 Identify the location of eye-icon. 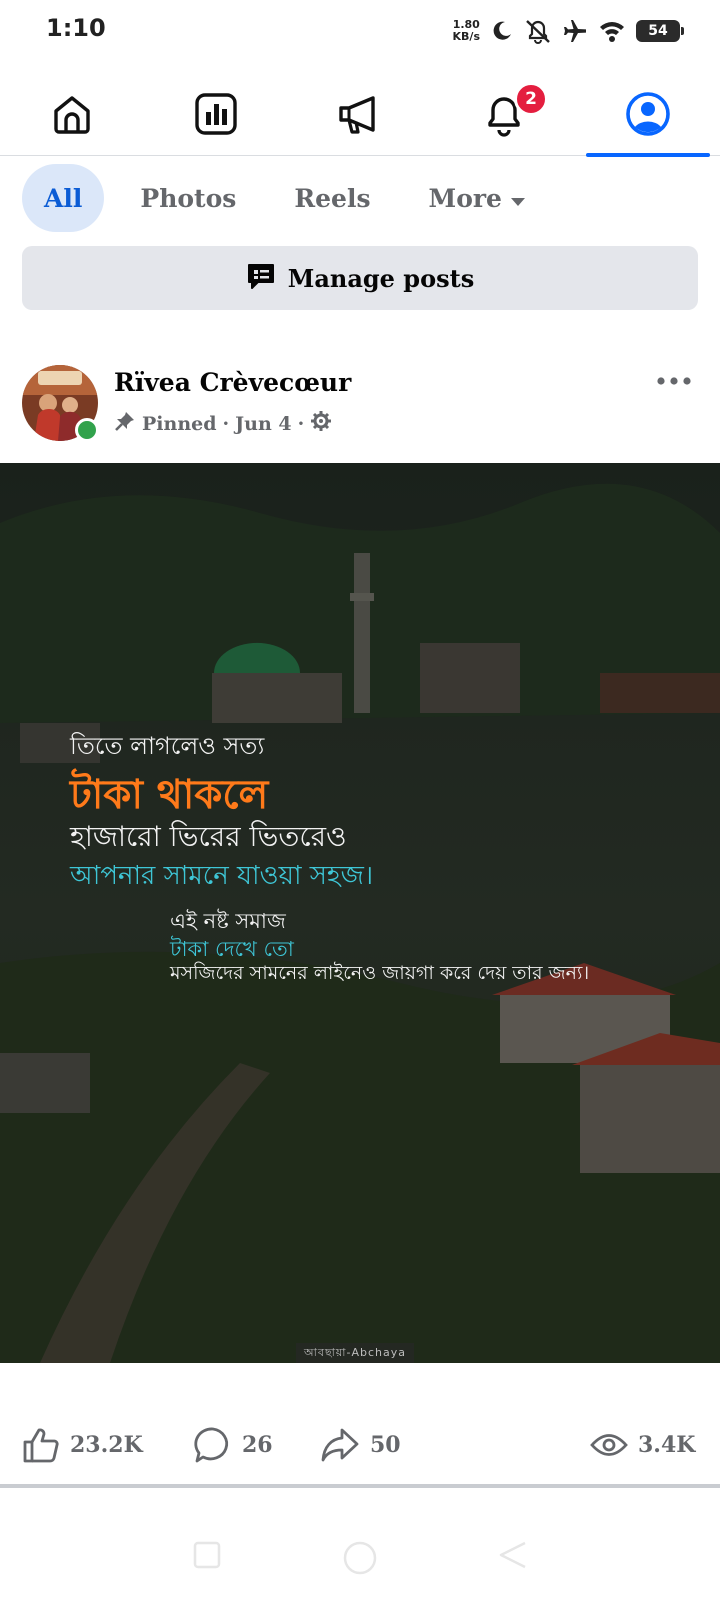
(609, 1445).